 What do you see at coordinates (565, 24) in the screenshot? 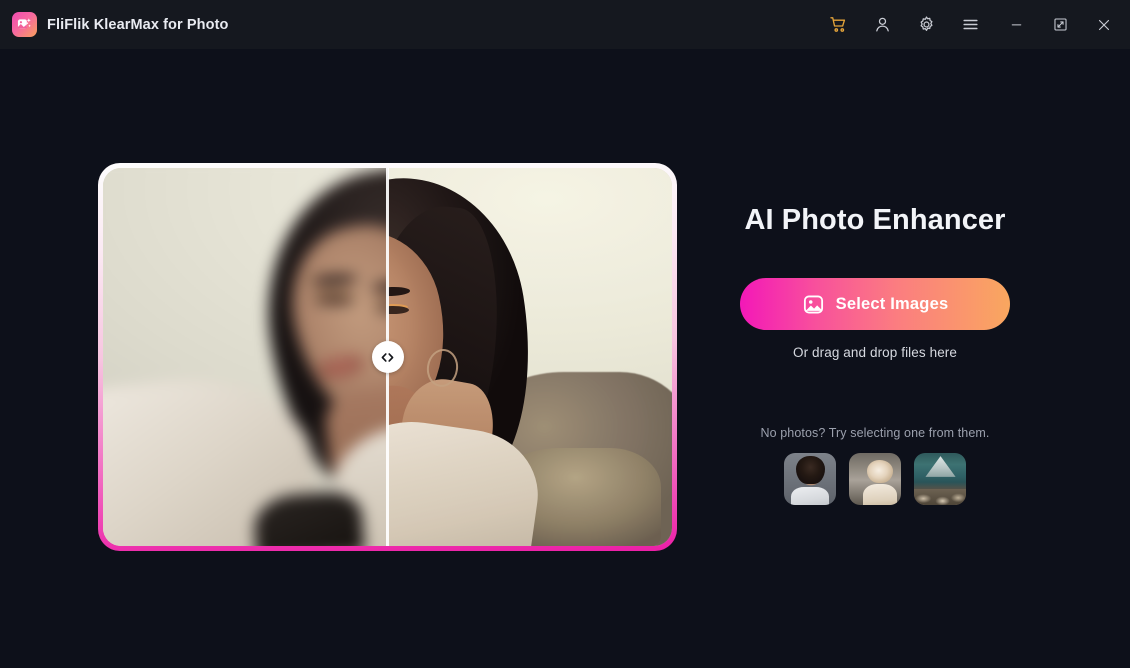
I see `title-bar: FliFlik KlearMax for Photo` at bounding box center [565, 24].